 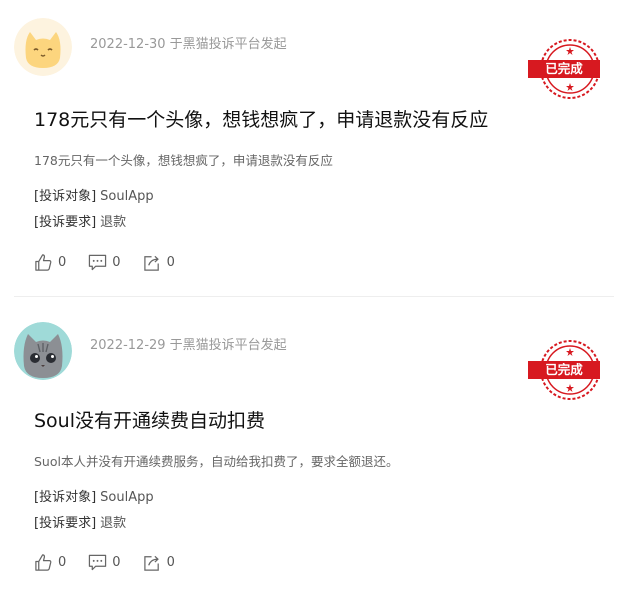 What do you see at coordinates (188, 345) in the screenshot?
I see `complaint-date: 2022-12-29 于黑猫投诉平台发起` at bounding box center [188, 345].